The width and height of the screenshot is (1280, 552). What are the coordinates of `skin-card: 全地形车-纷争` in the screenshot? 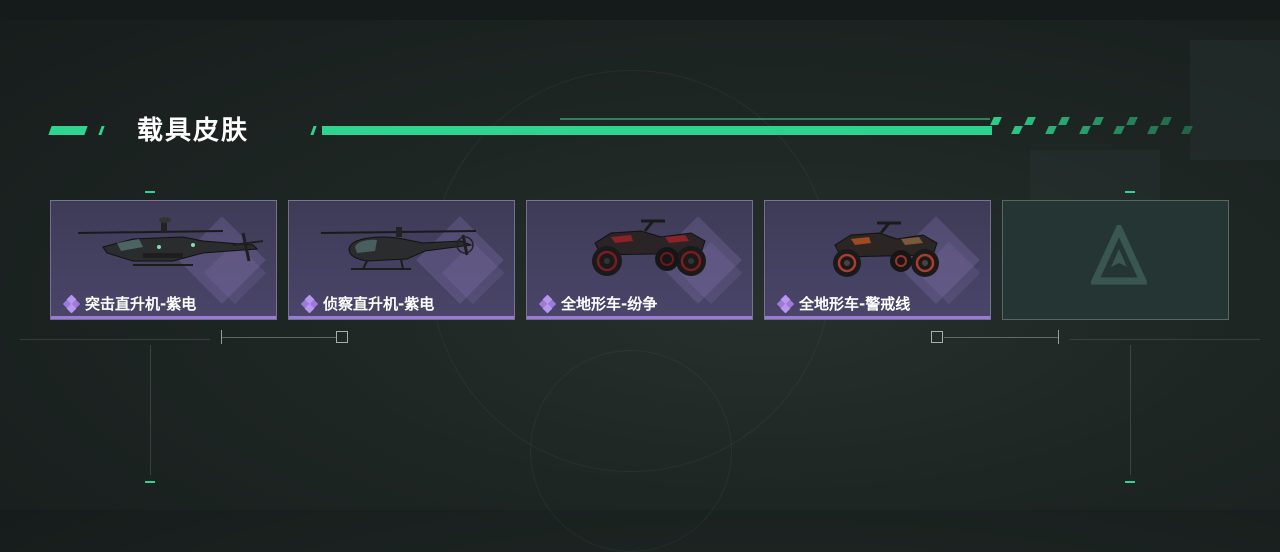 It's located at (639, 260).